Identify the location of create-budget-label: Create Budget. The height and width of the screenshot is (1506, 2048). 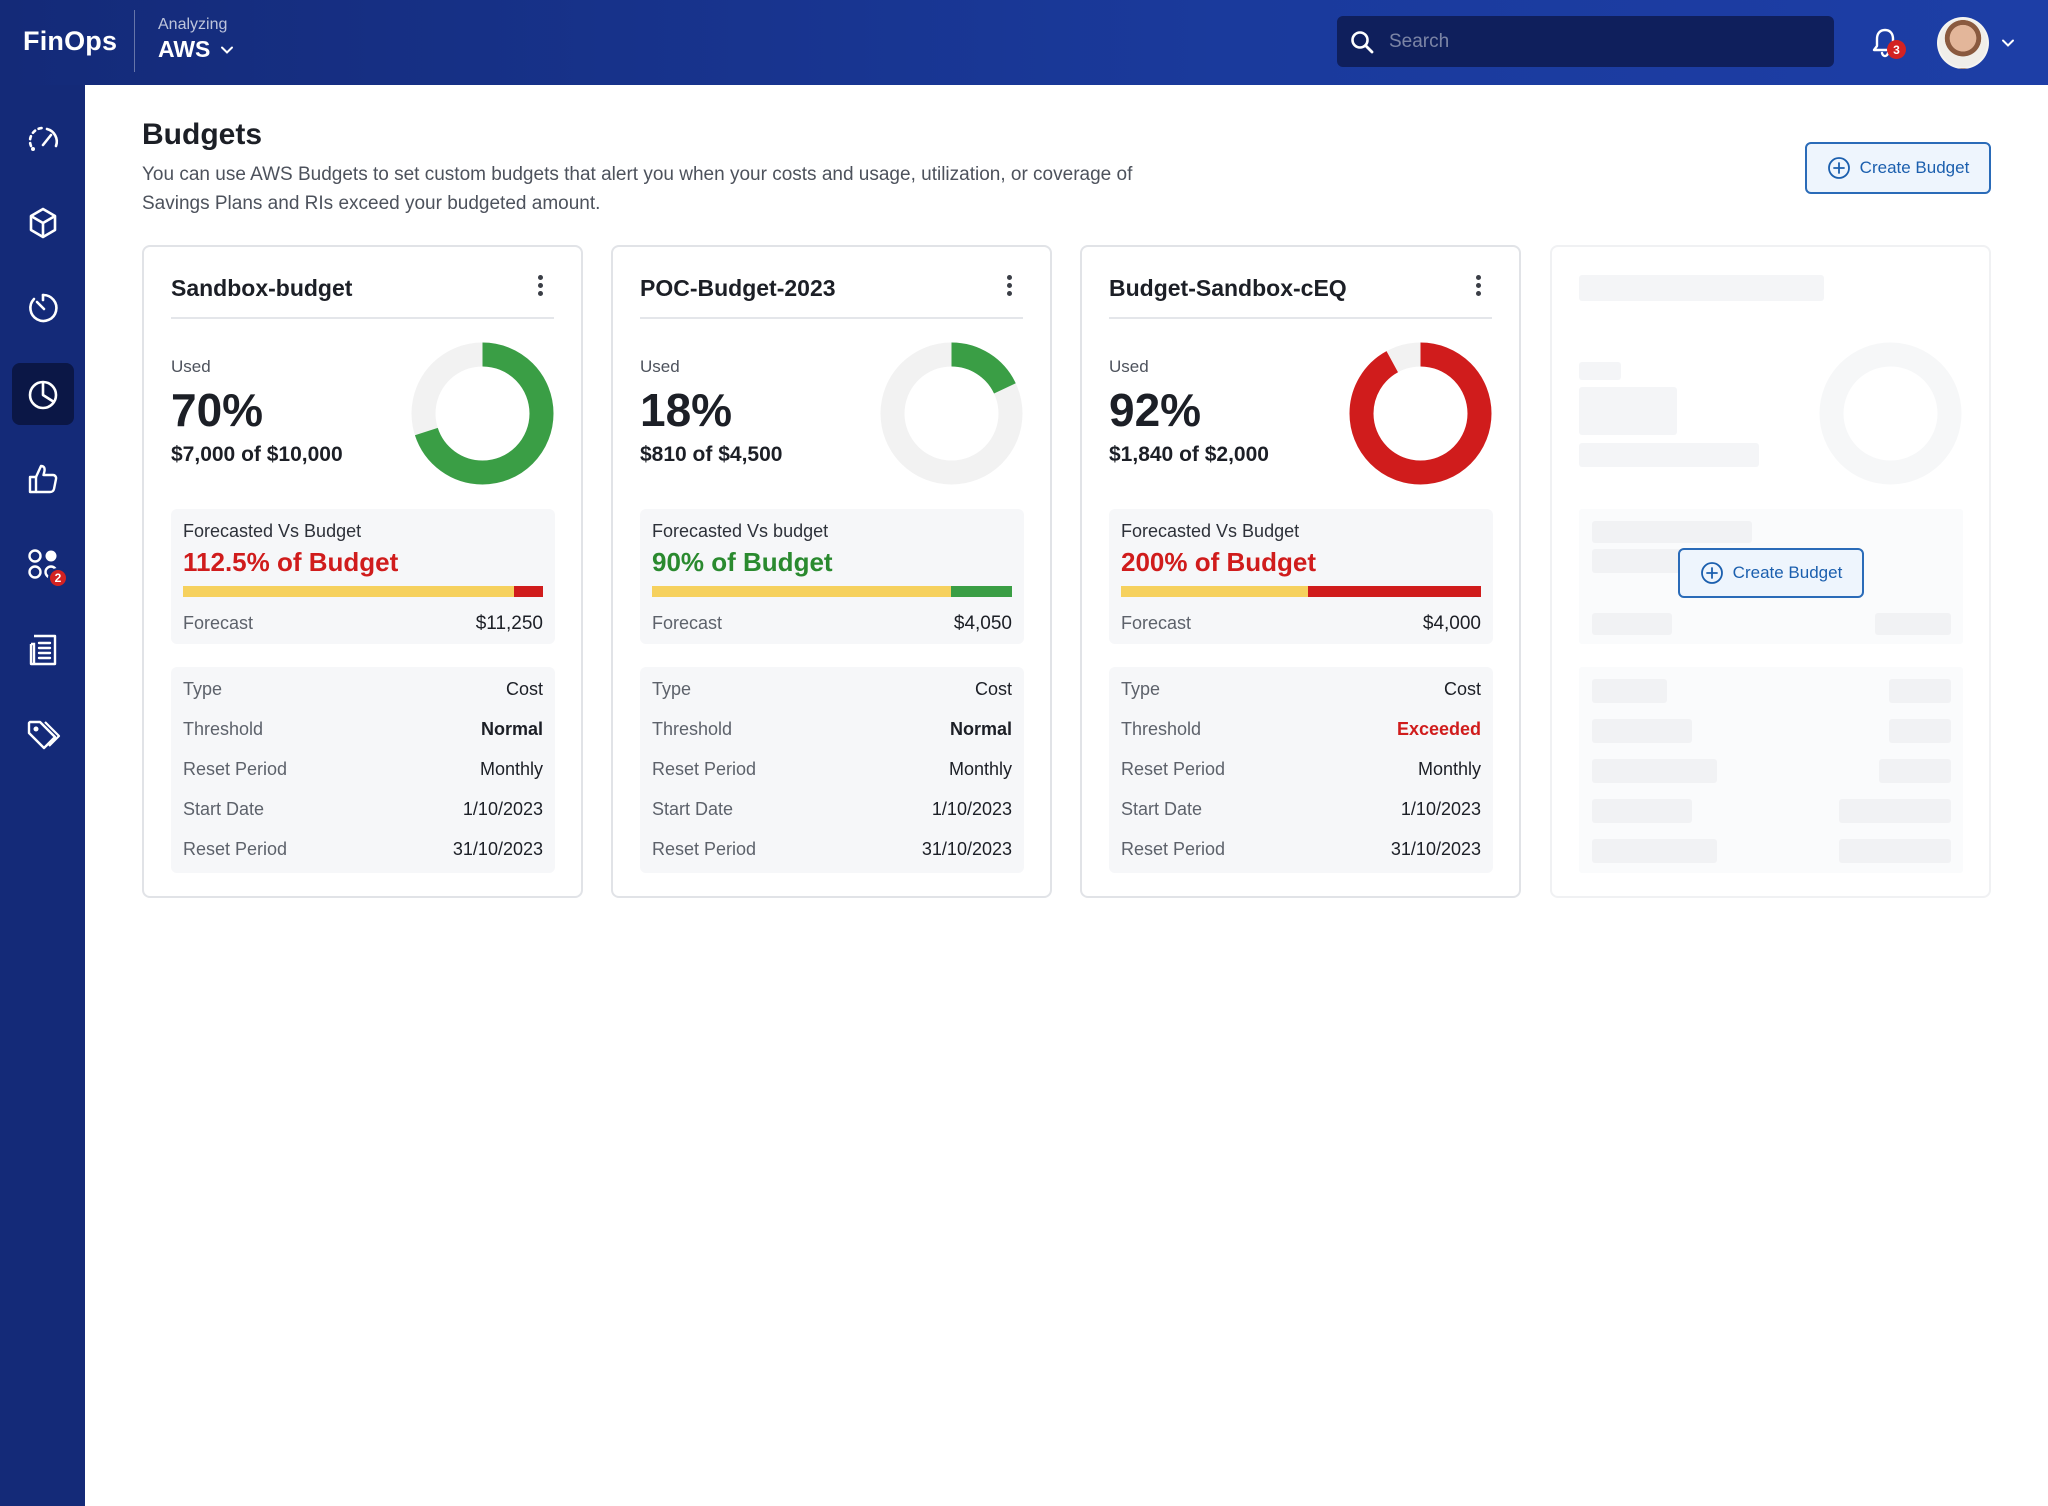
(1914, 167).